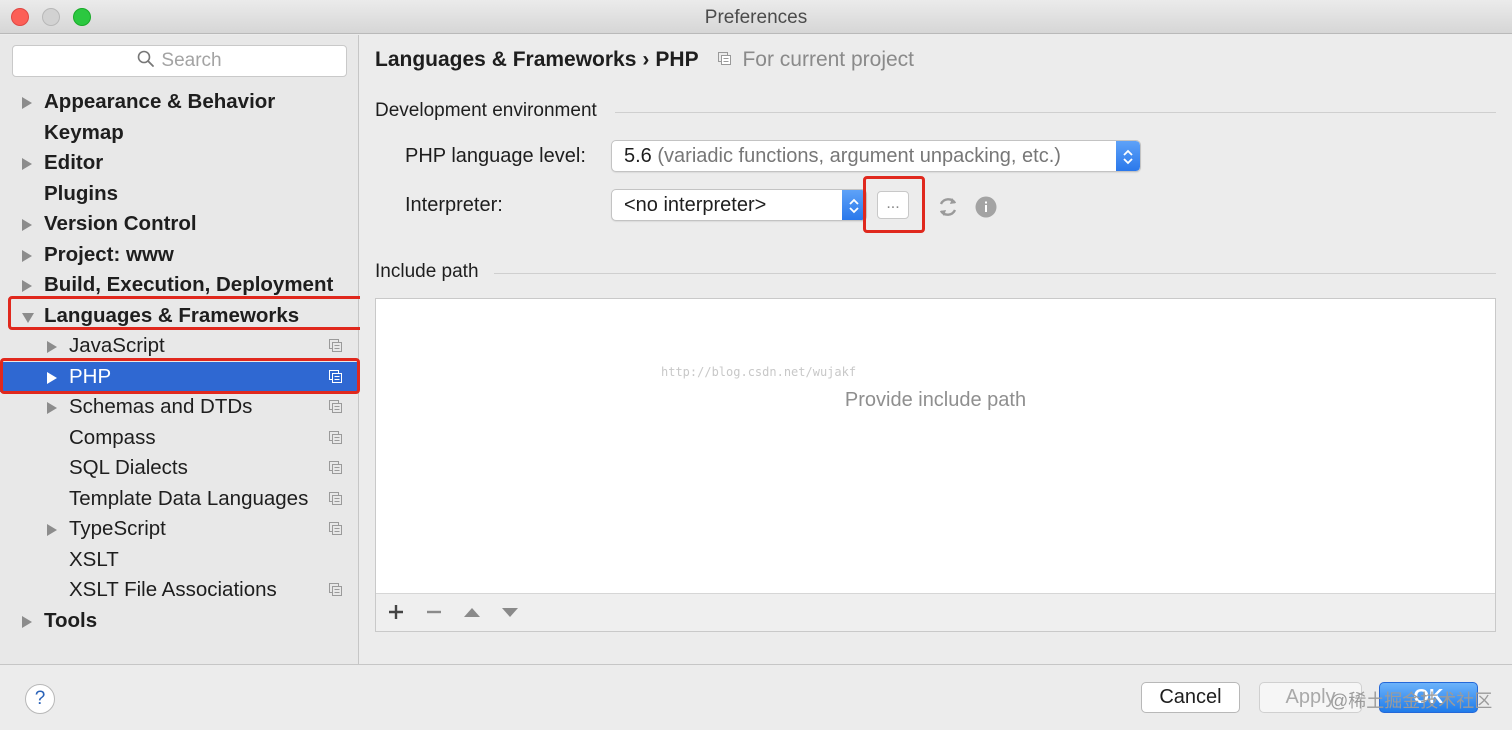 This screenshot has height=730, width=1512. I want to click on sidebar-item-keymap: Keymap, so click(179, 133).